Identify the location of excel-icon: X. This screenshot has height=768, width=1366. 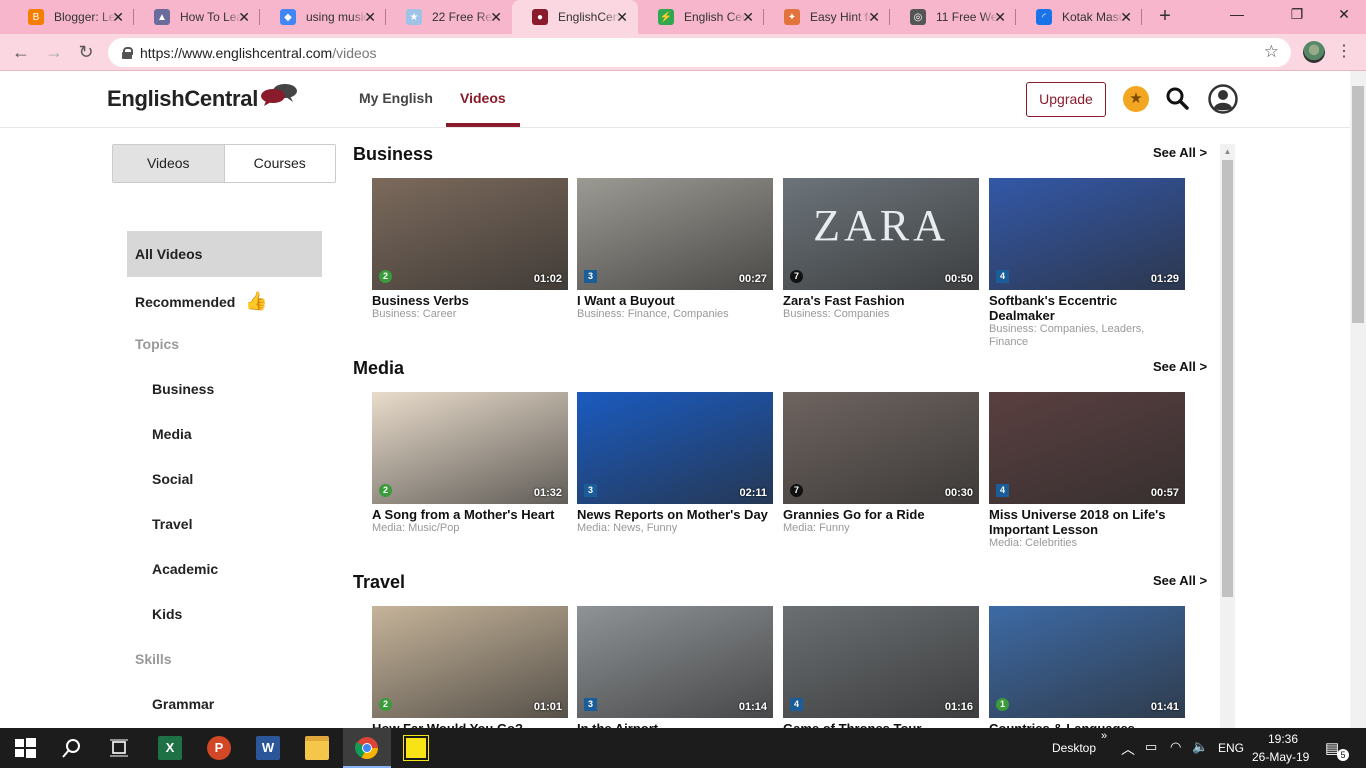
(170, 748).